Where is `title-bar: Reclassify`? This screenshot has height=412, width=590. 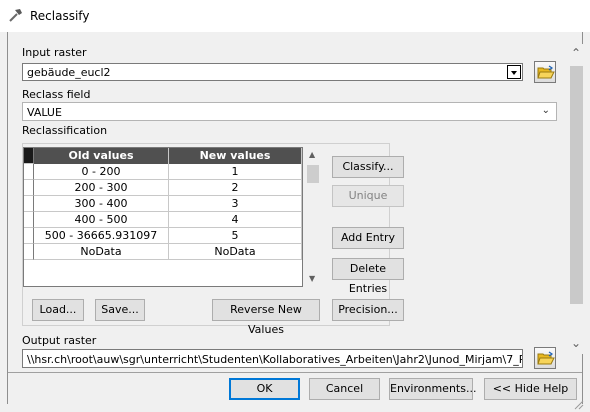 title-bar: Reclassify is located at coordinates (295, 16).